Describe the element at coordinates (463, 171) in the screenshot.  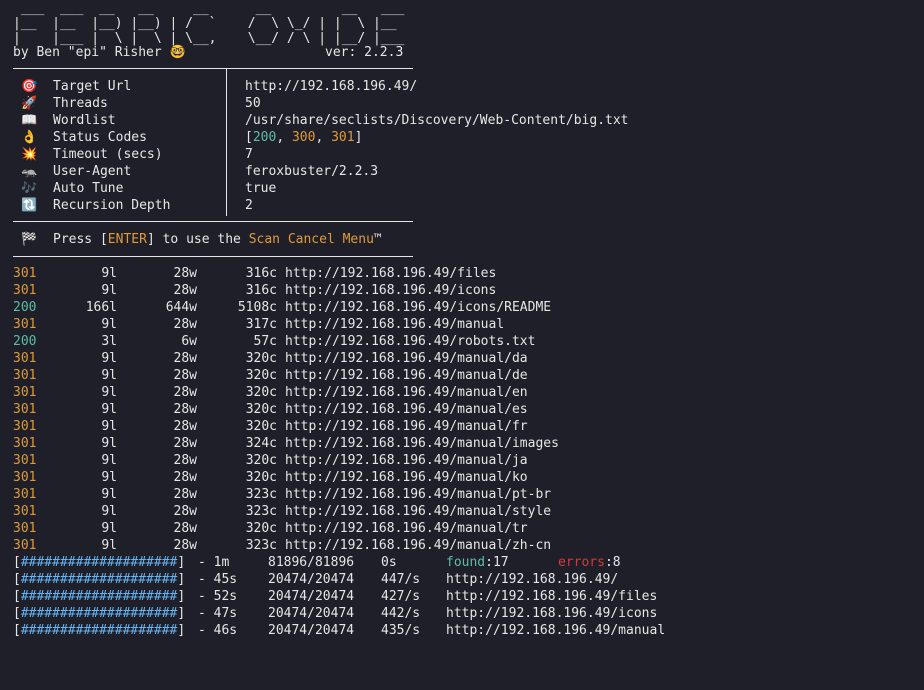
I see `config-row: 🦡 User-Agent feroxbuster/2.2.3` at that location.